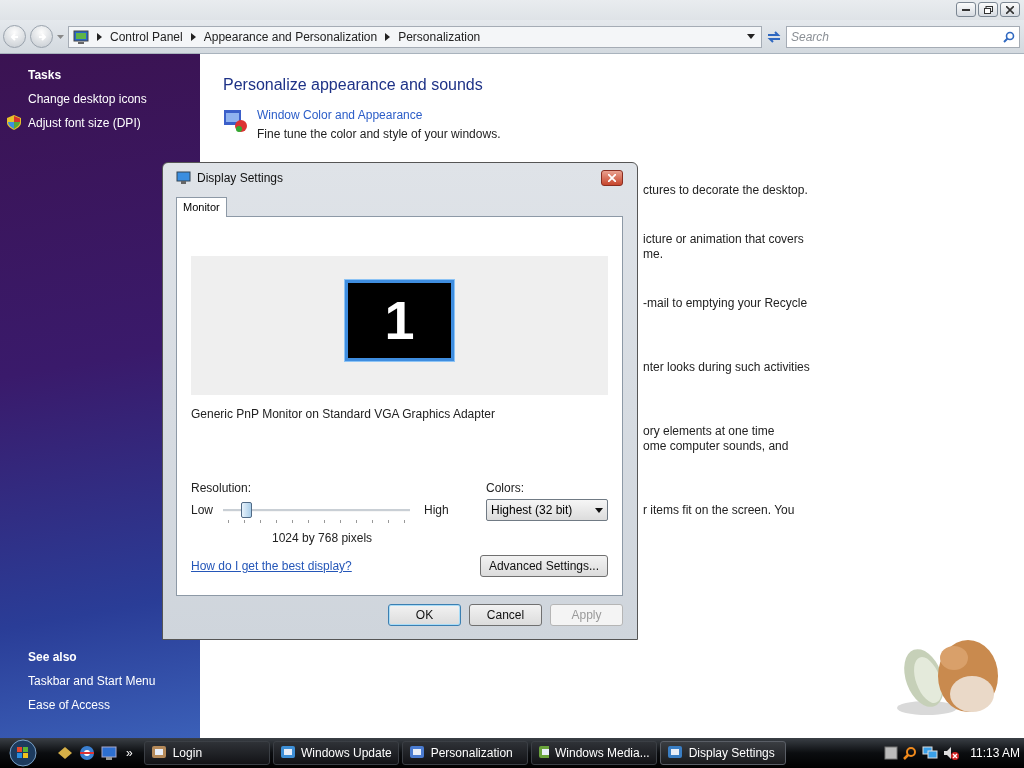  What do you see at coordinates (114, 99) in the screenshot?
I see `sidebar-link: Change desktop icons` at bounding box center [114, 99].